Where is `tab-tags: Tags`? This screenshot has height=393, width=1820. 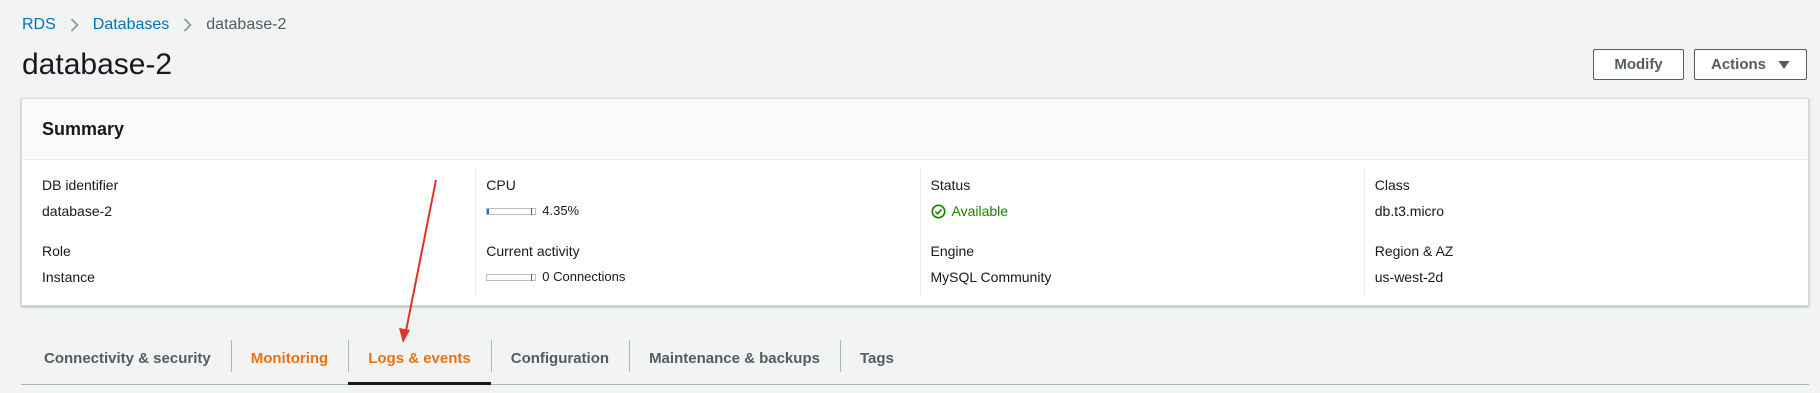
tab-tags: Tags is located at coordinates (876, 358).